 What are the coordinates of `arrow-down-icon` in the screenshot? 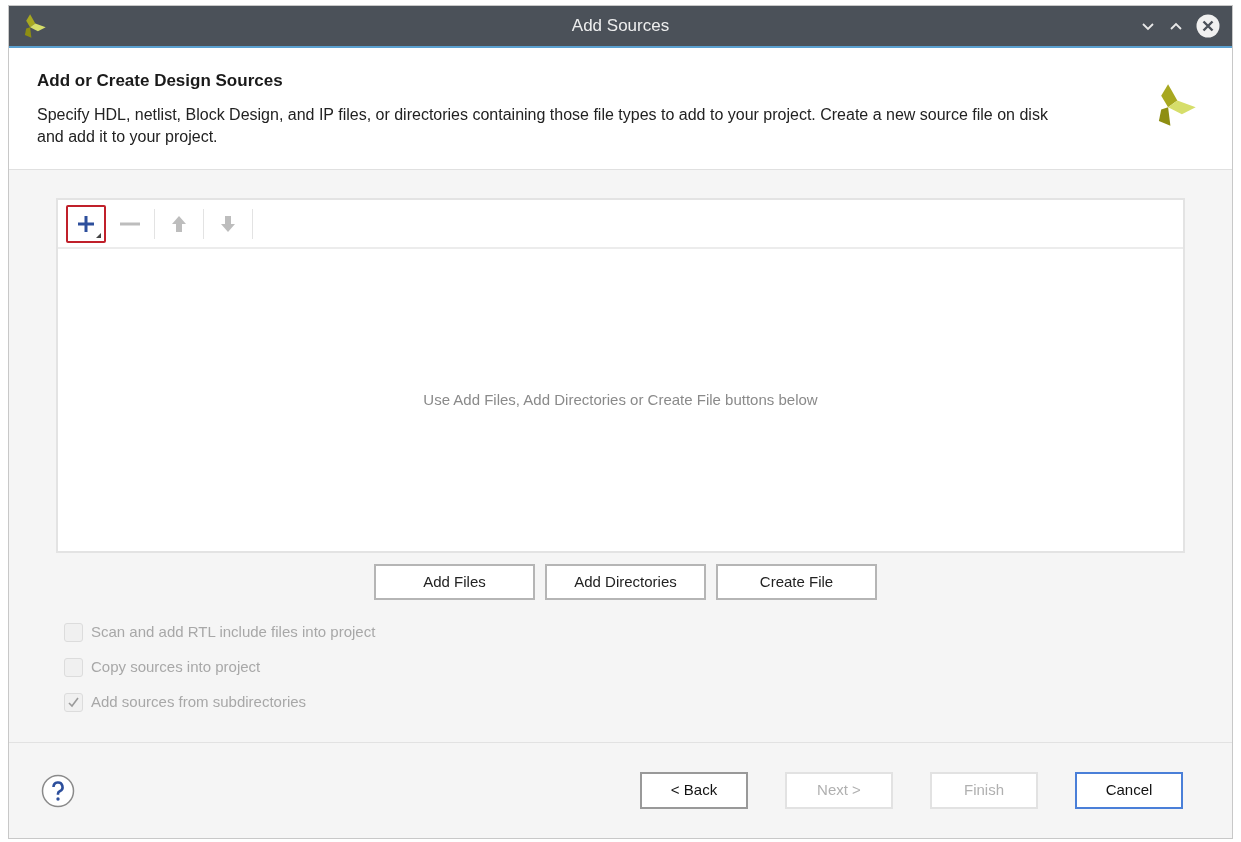 It's located at (228, 223).